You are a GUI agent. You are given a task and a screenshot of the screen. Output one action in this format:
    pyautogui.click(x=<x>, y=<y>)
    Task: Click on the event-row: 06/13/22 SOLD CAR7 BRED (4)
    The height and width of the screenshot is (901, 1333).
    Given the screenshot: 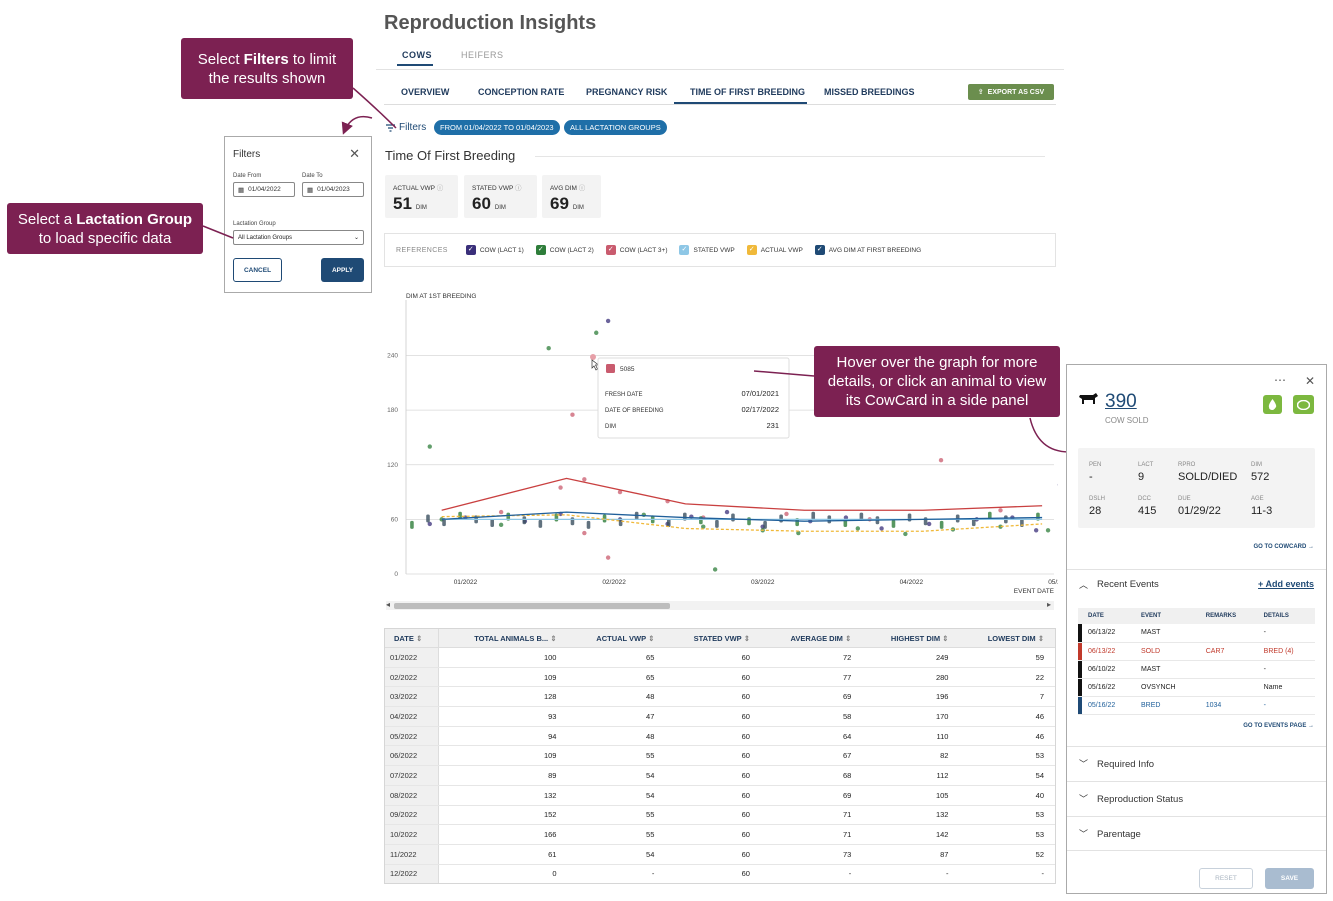 What is the action you would take?
    pyautogui.click(x=1196, y=651)
    